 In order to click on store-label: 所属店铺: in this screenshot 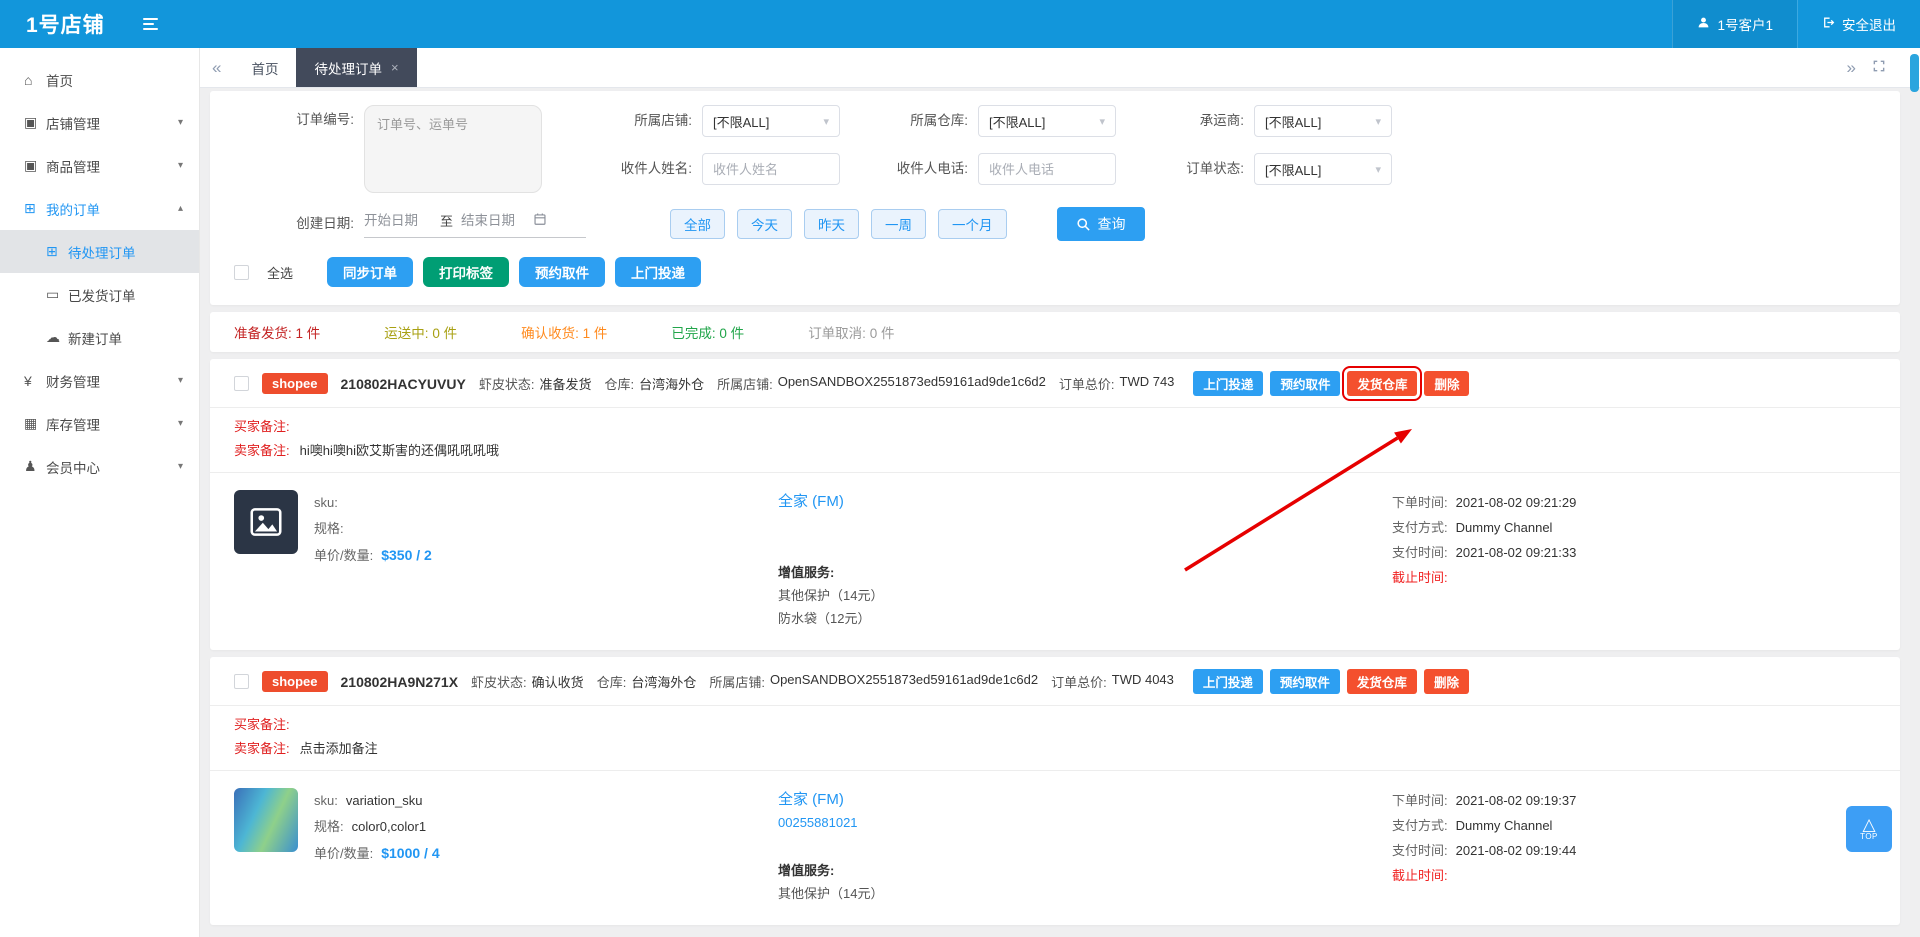, I will do `click(745, 384)`.